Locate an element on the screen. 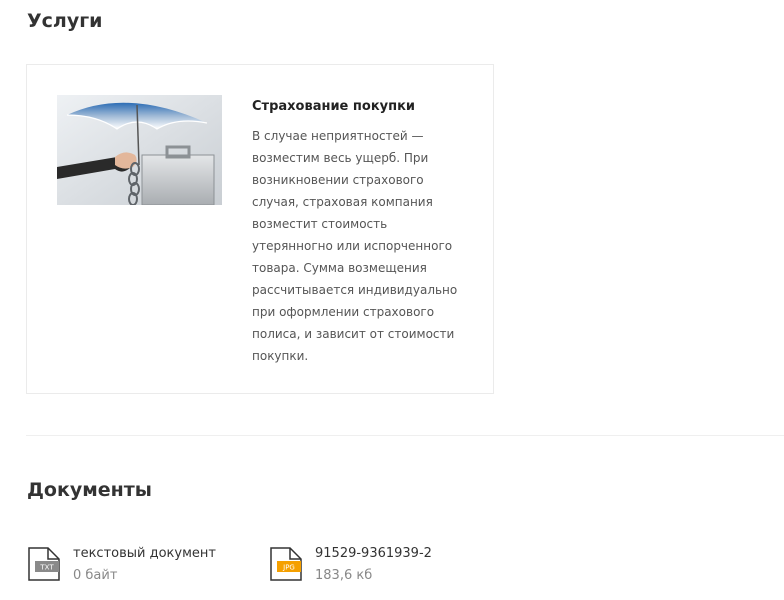 The image size is (784, 600). txt-ext-label: TXT is located at coordinates (46, 568).